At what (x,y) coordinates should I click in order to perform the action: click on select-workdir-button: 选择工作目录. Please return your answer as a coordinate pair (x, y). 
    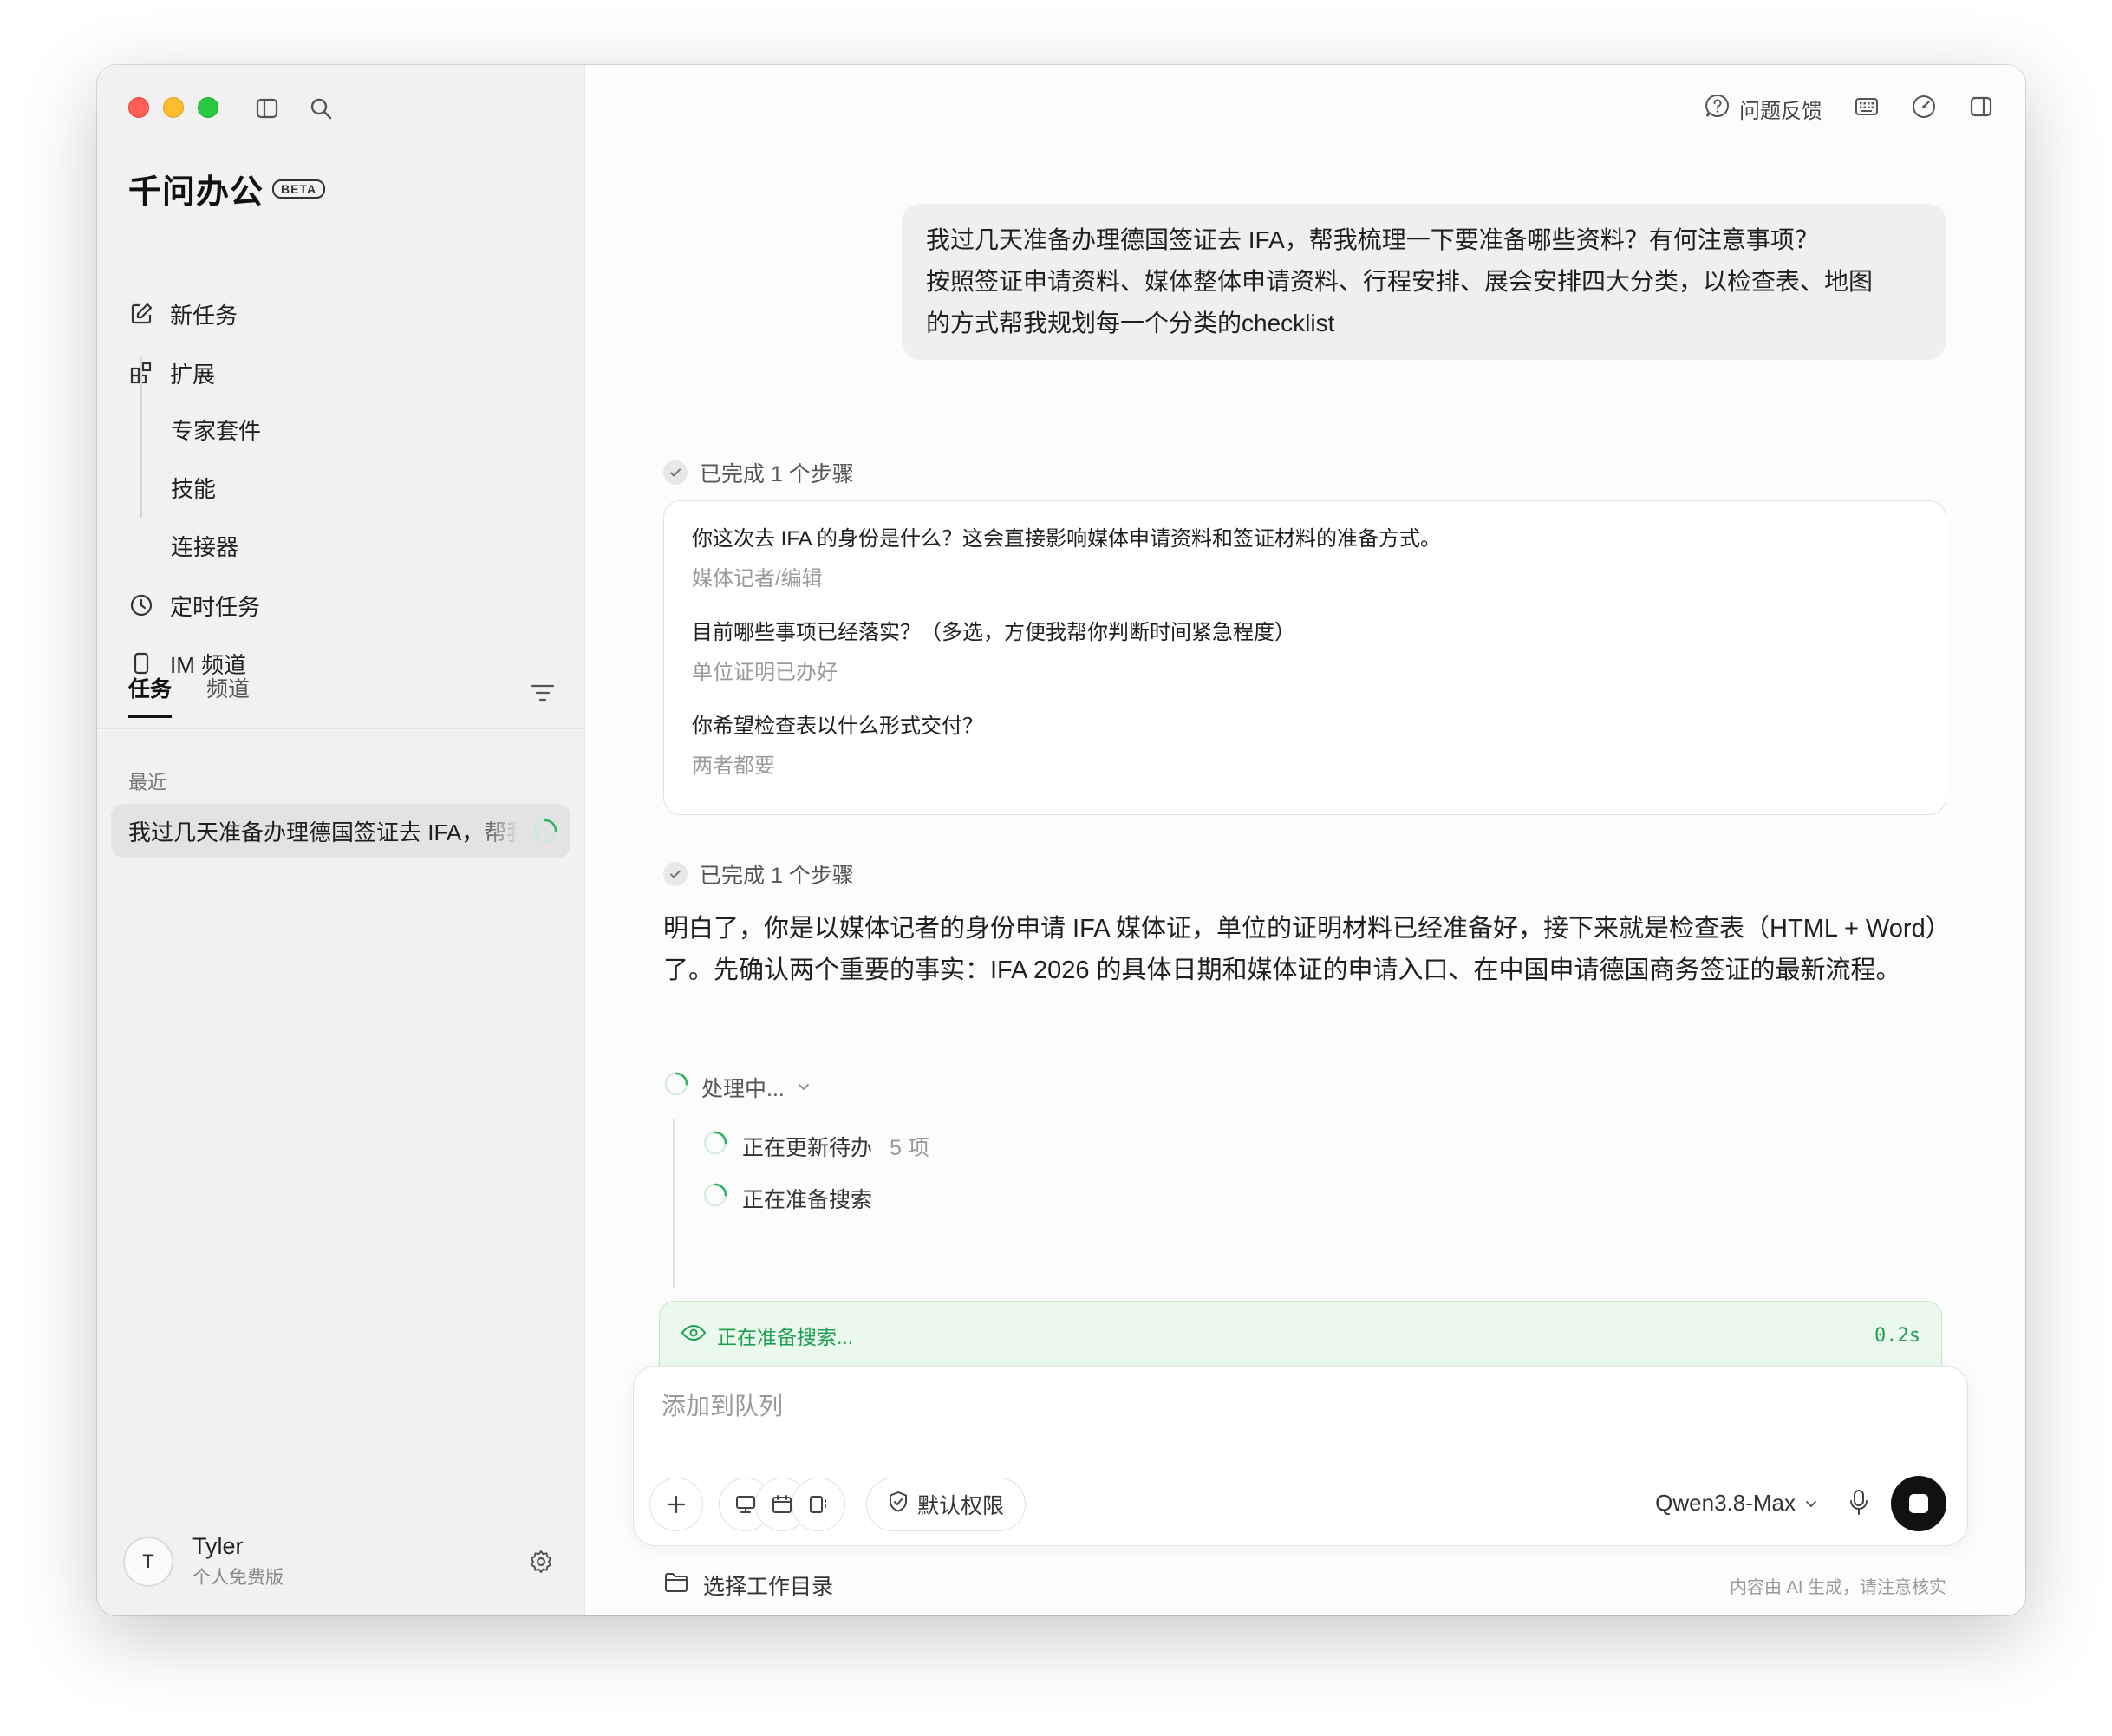
    Looking at the image, I should click on (748, 1585).